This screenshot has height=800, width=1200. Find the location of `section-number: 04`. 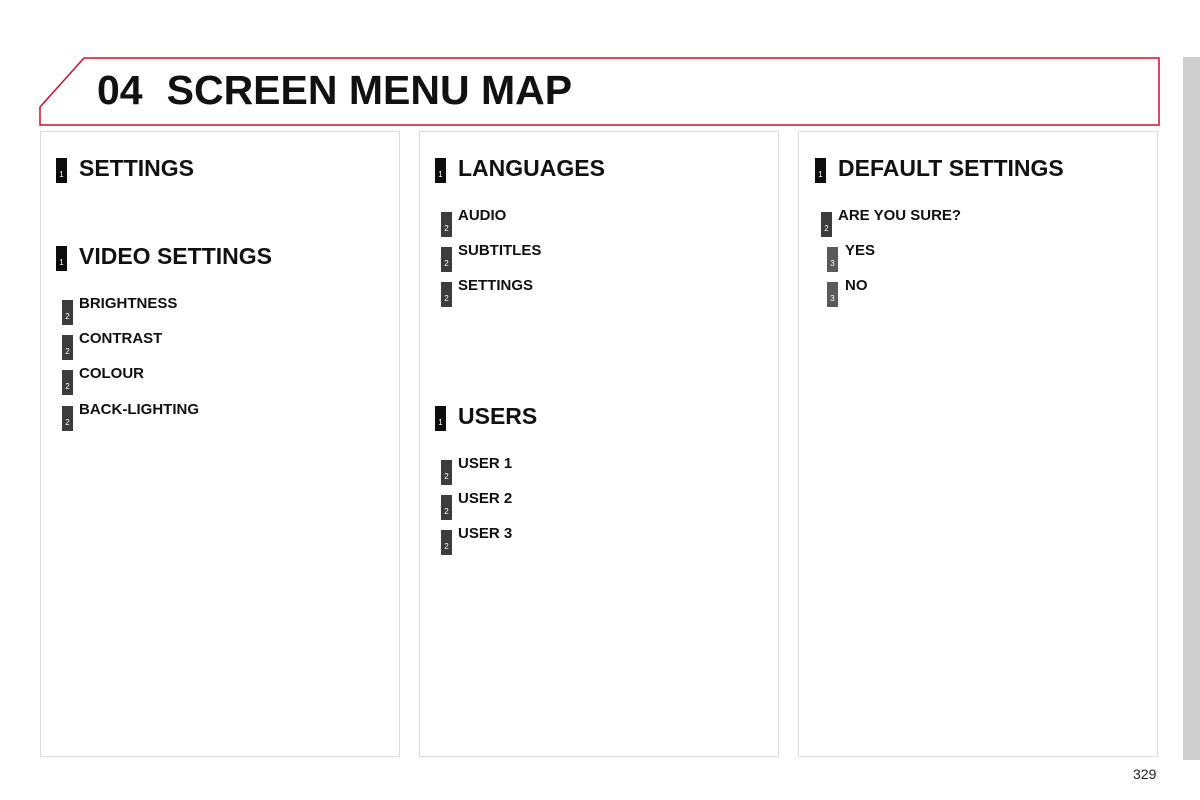

section-number: 04 is located at coordinates (120, 90).